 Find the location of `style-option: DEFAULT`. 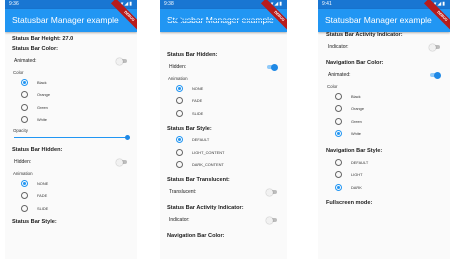

style-option: DEFAULT is located at coordinates (223, 140).